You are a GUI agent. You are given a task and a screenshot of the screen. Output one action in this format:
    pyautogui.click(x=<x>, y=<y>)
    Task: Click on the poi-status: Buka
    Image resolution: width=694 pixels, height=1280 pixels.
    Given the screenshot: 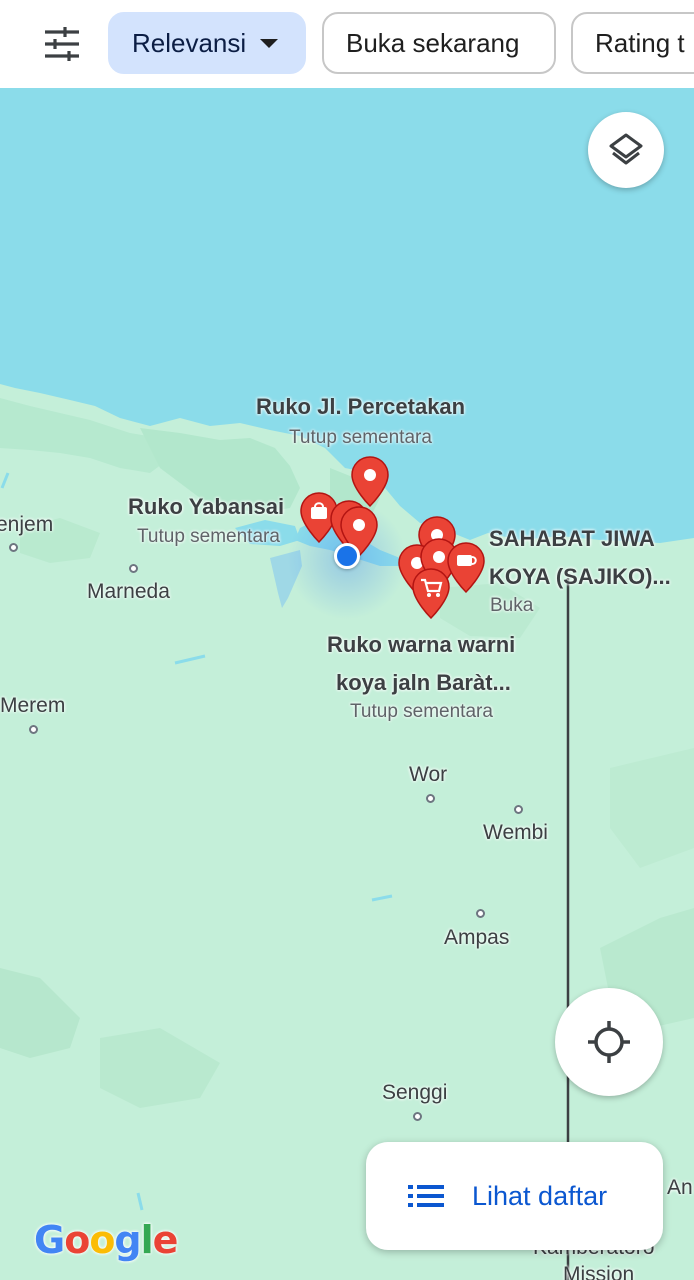 What is the action you would take?
    pyautogui.click(x=512, y=605)
    